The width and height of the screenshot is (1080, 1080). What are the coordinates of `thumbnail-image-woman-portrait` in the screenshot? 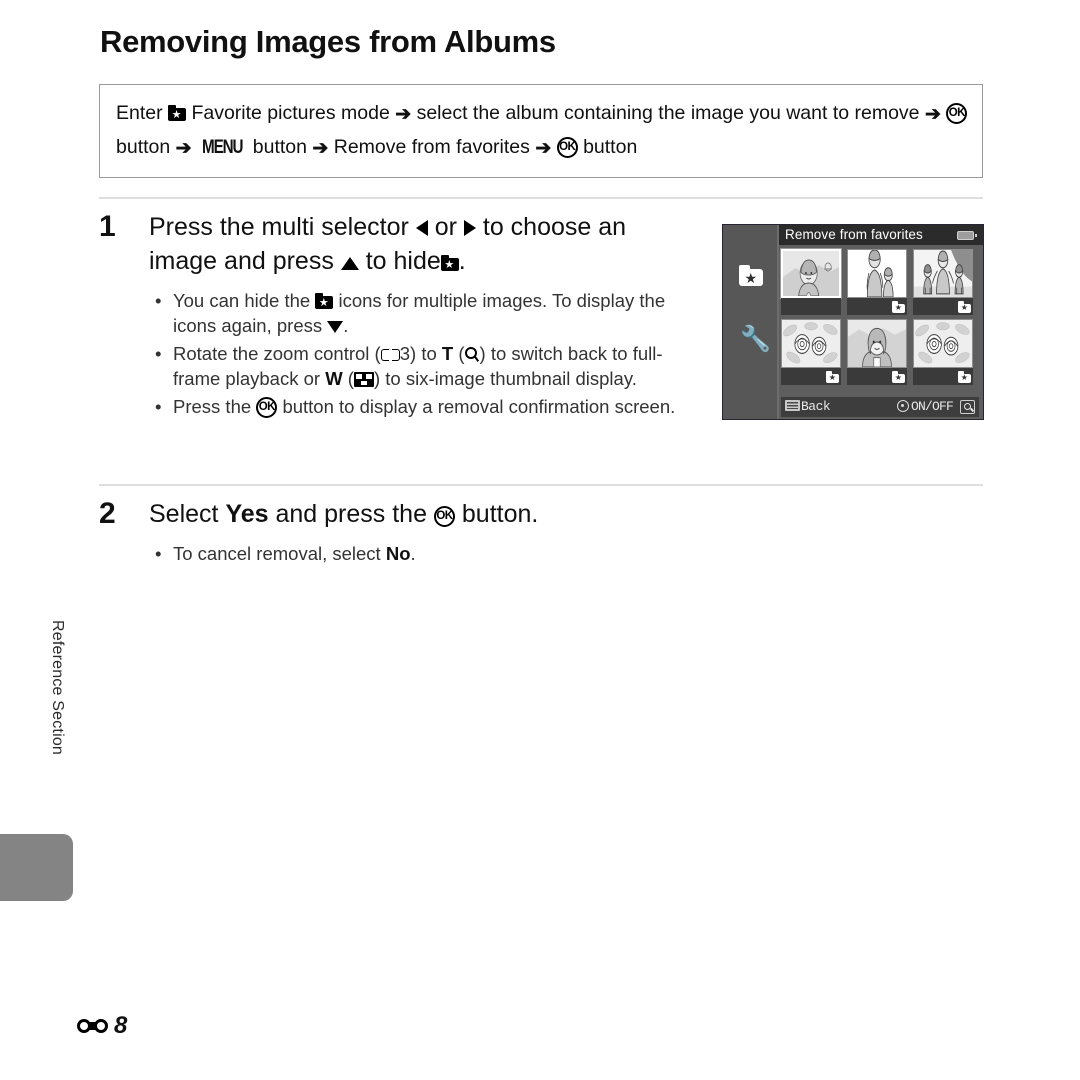 It's located at (877, 343).